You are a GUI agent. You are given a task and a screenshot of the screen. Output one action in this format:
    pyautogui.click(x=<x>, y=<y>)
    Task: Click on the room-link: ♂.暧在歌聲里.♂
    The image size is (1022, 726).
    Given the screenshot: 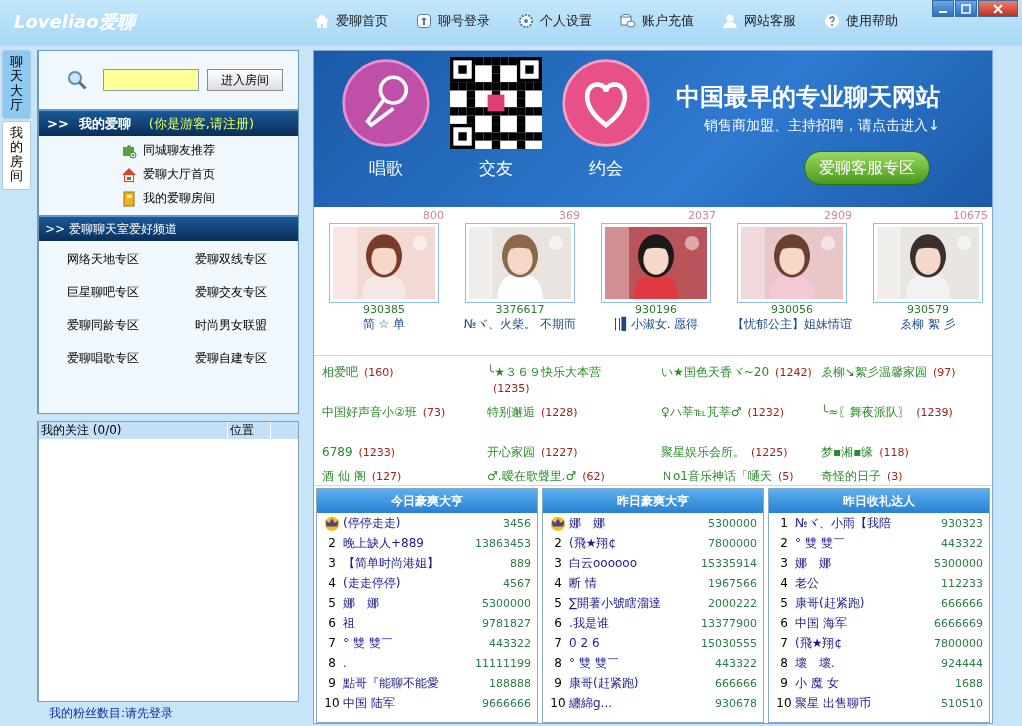 What is the action you would take?
    pyautogui.click(x=532, y=476)
    